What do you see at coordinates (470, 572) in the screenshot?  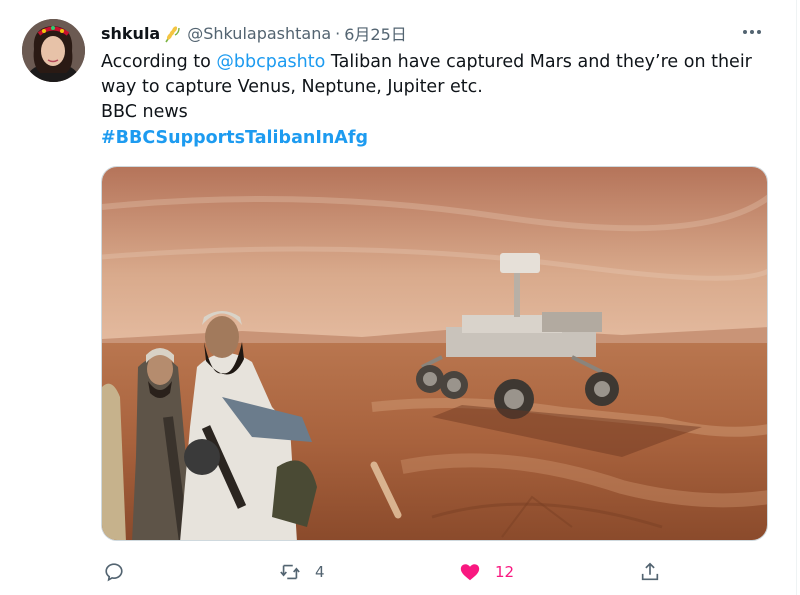 I see `heart-icon` at bounding box center [470, 572].